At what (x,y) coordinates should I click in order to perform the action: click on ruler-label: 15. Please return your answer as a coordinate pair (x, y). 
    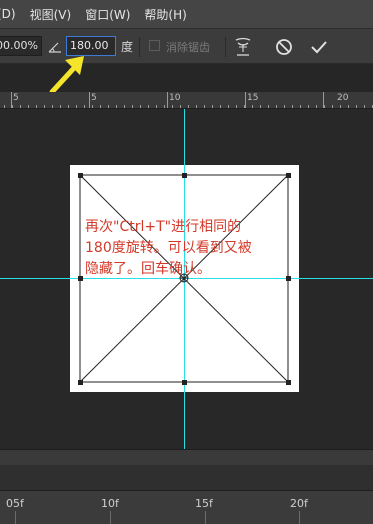
    Looking at the image, I should click on (253, 98).